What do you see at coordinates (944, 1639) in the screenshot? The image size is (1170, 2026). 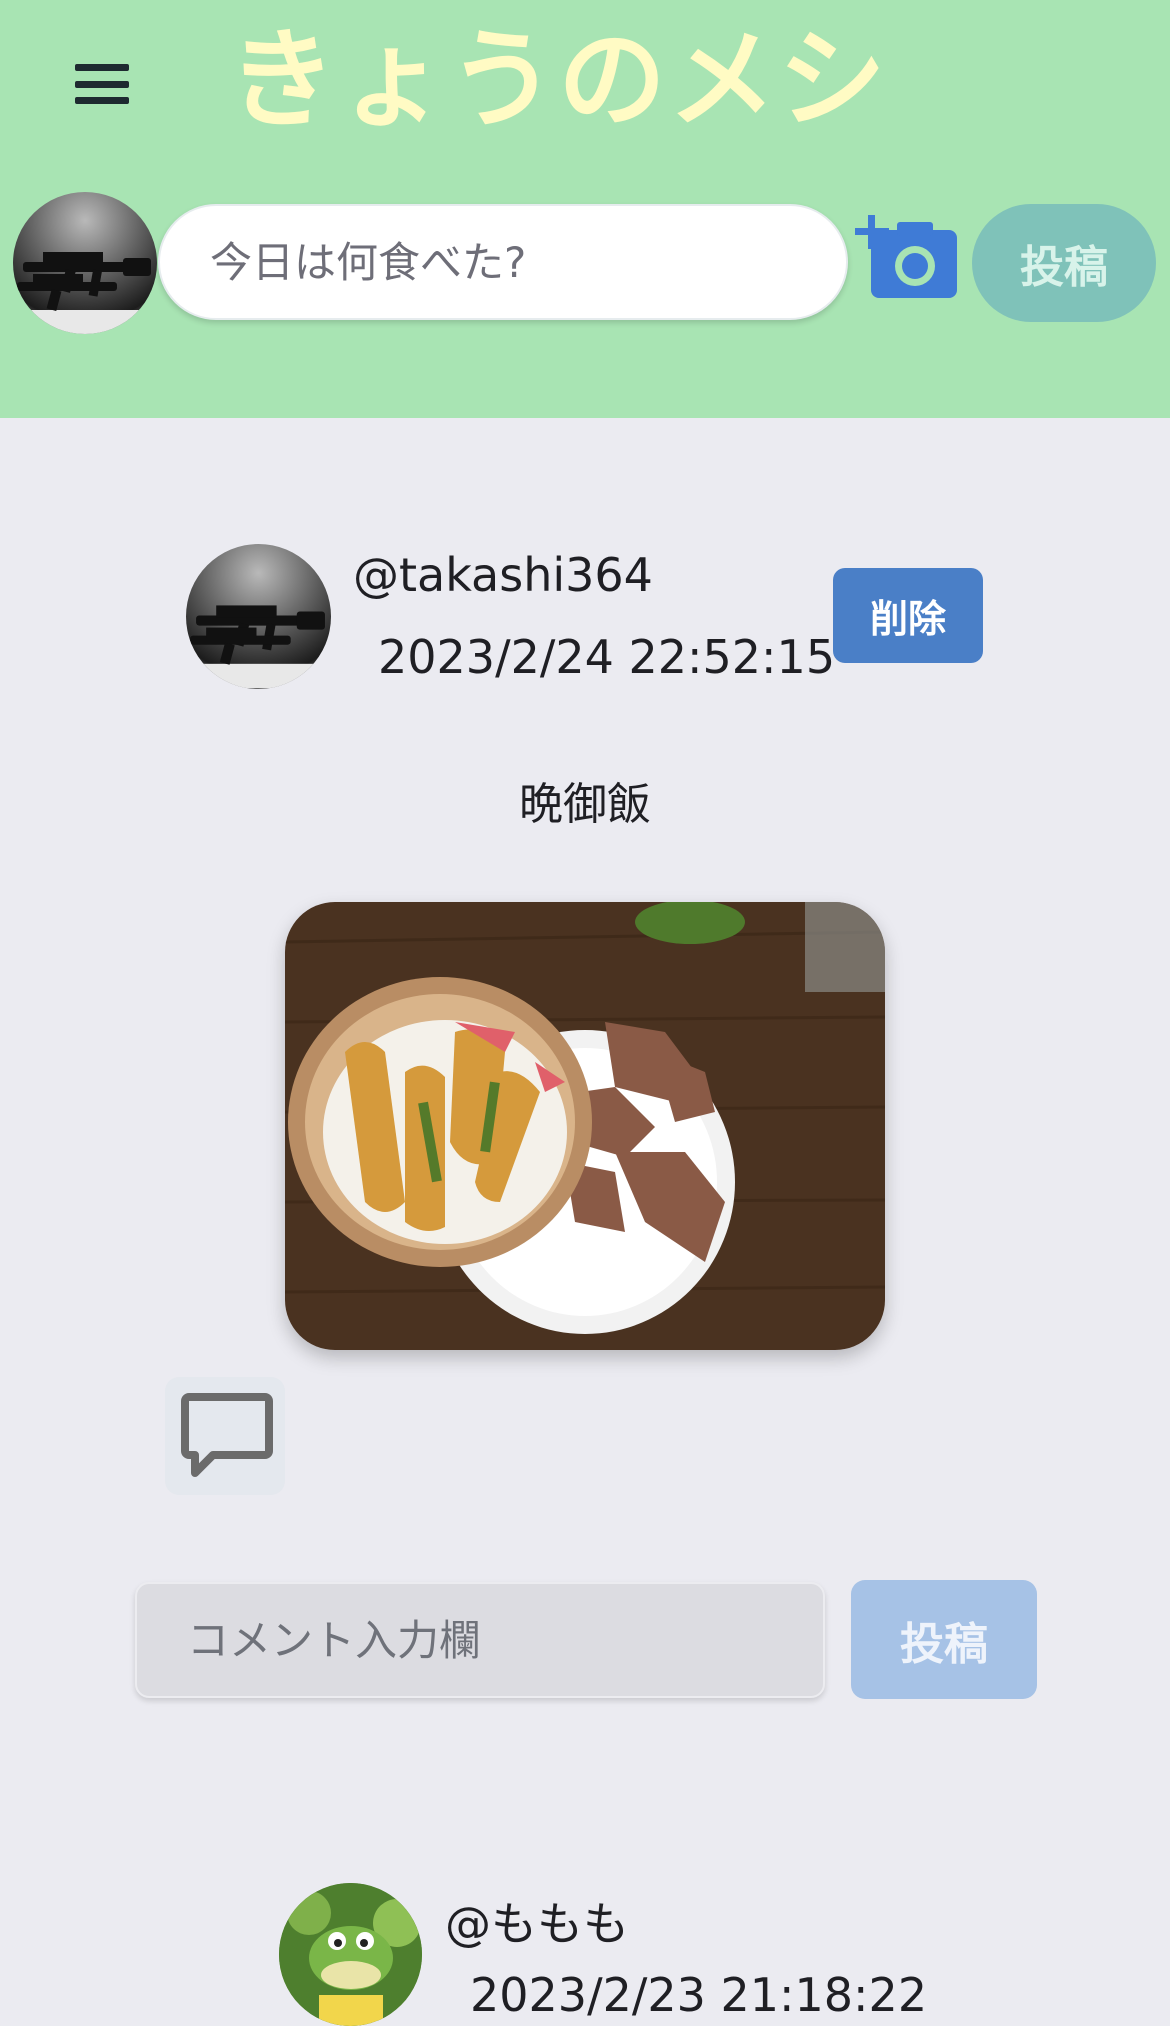 I see `comment-submit-button: 投稿` at bounding box center [944, 1639].